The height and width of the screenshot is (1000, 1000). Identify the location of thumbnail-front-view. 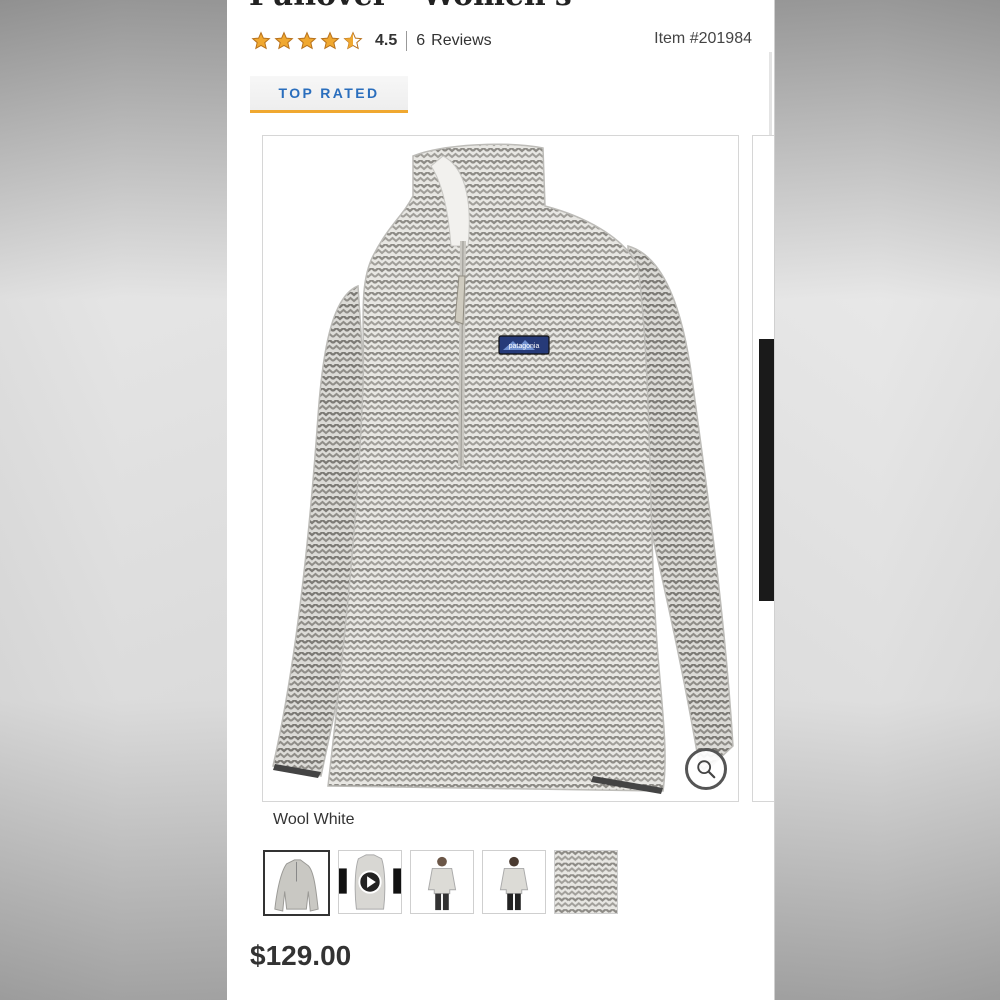
(296, 883).